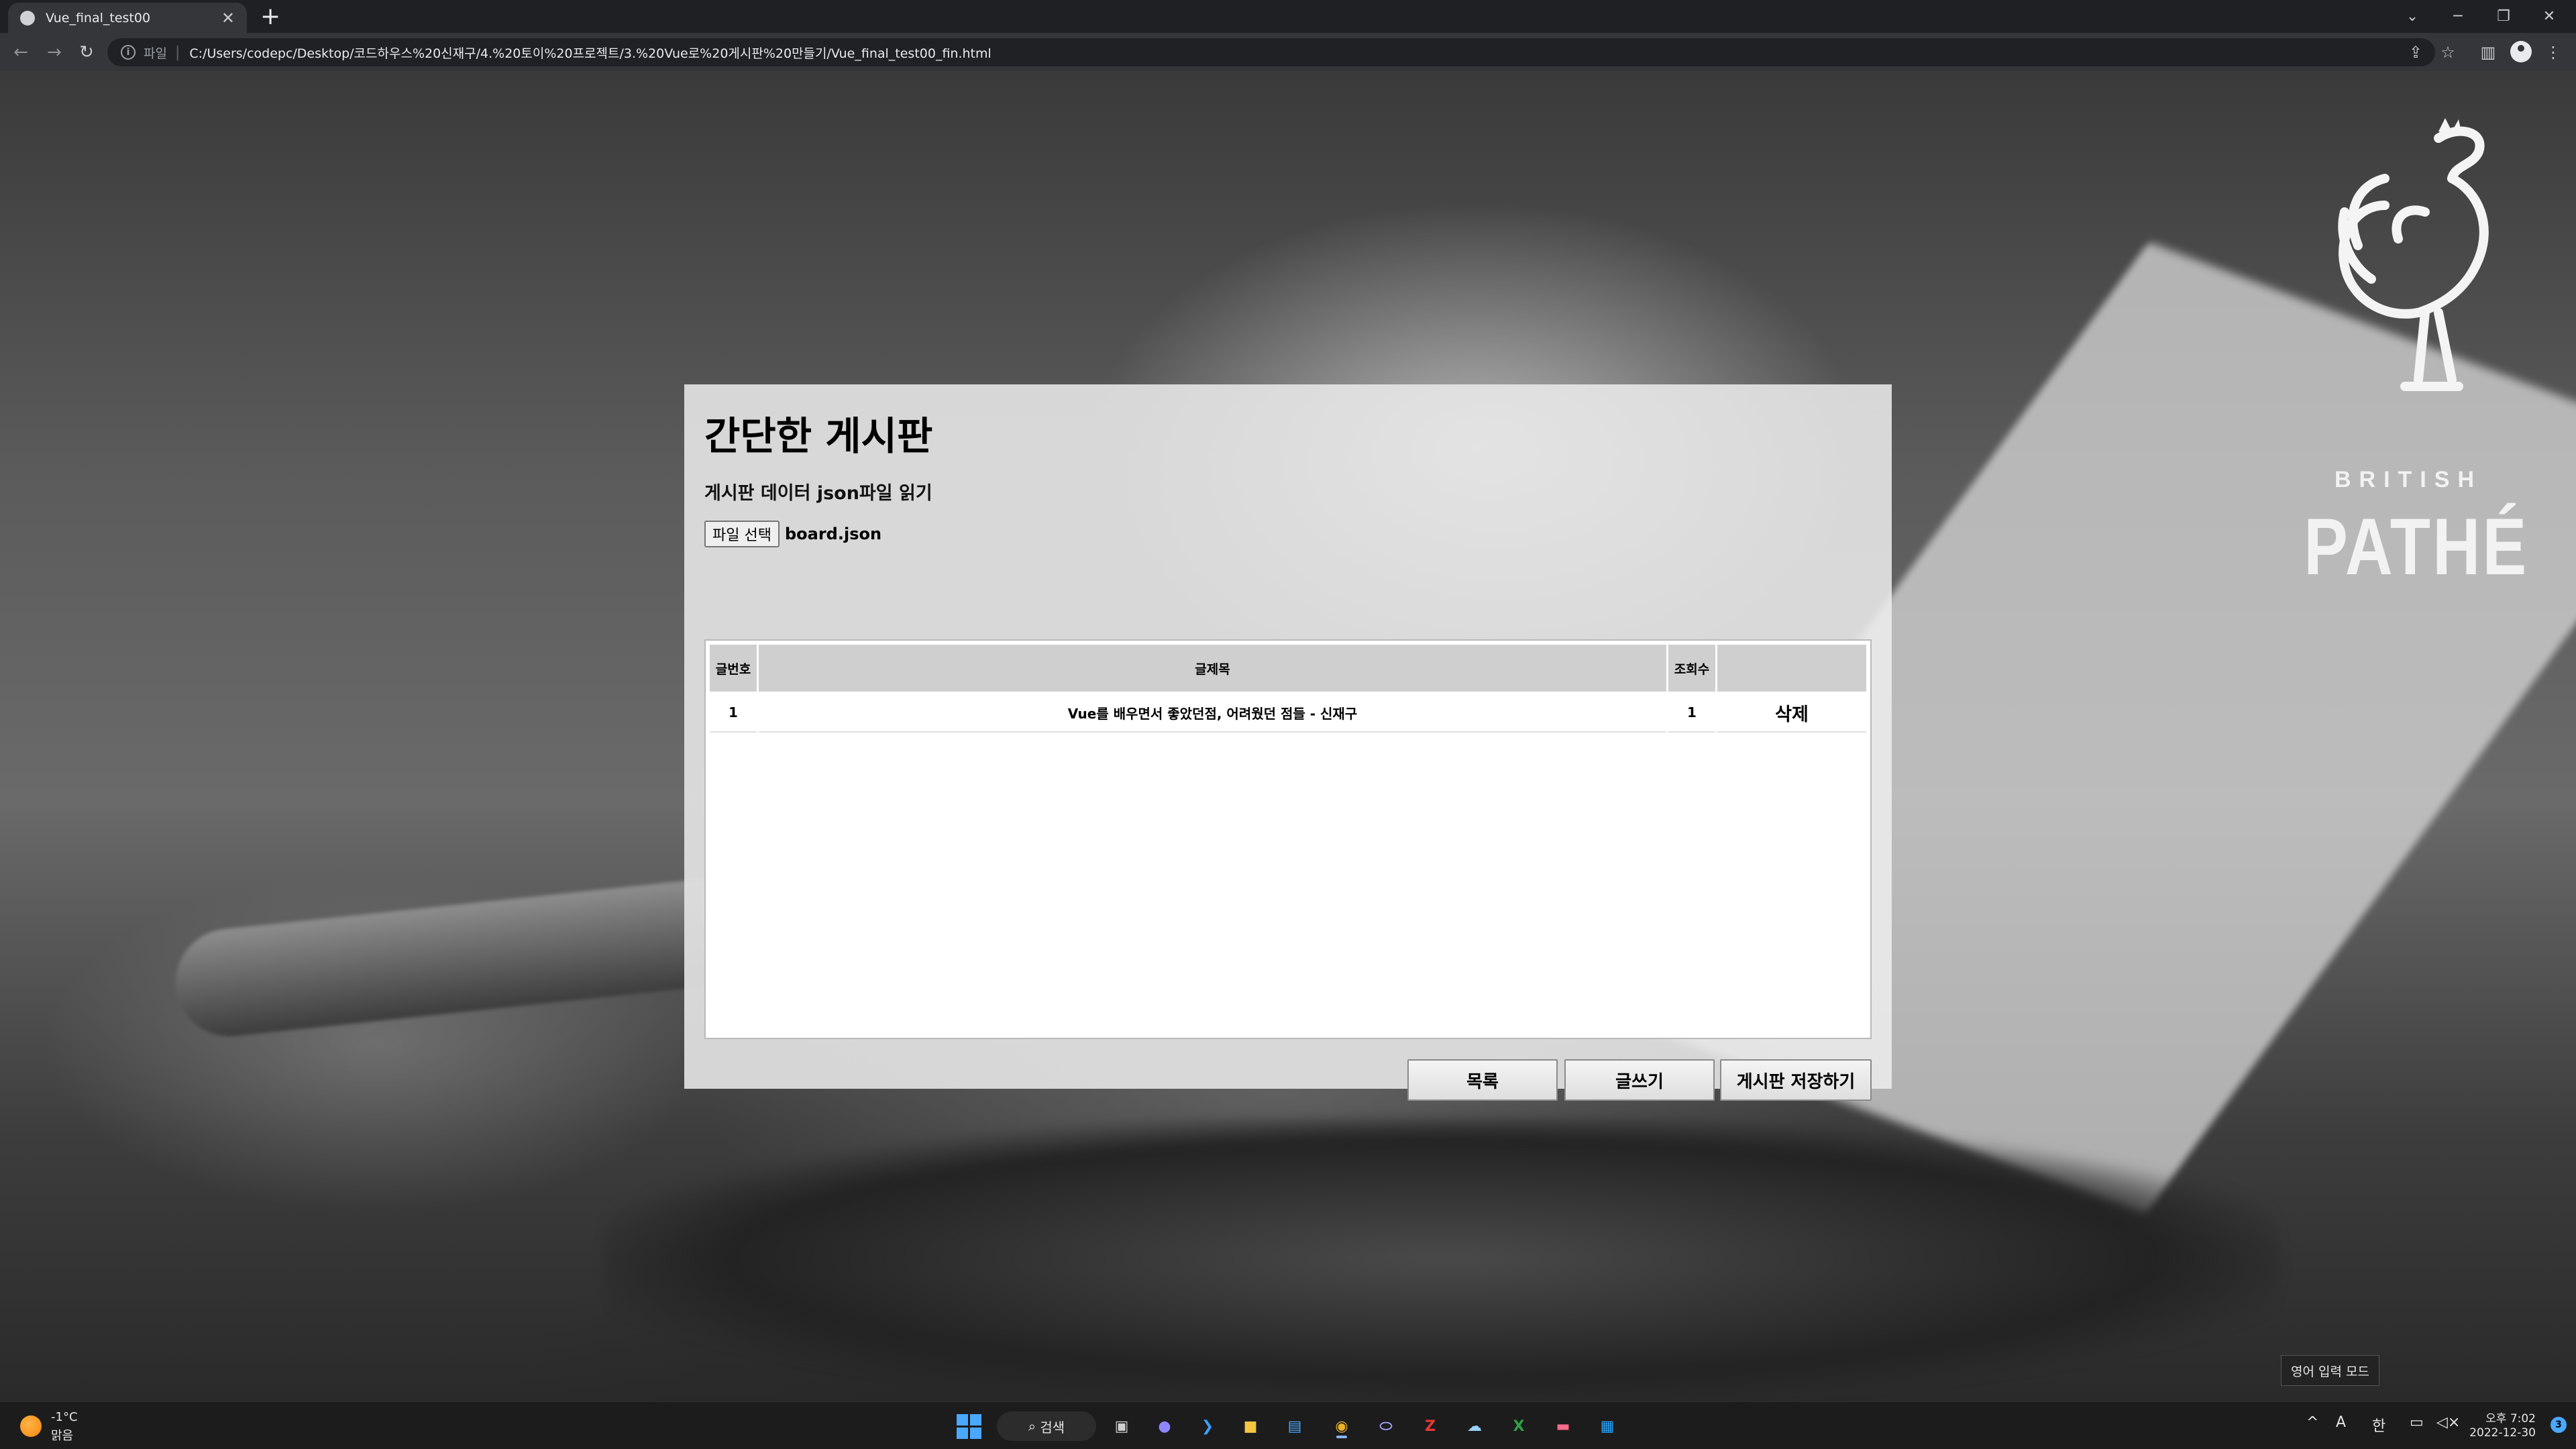 The image size is (2576, 1449). I want to click on file-select-button: 파일 선택, so click(742, 534).